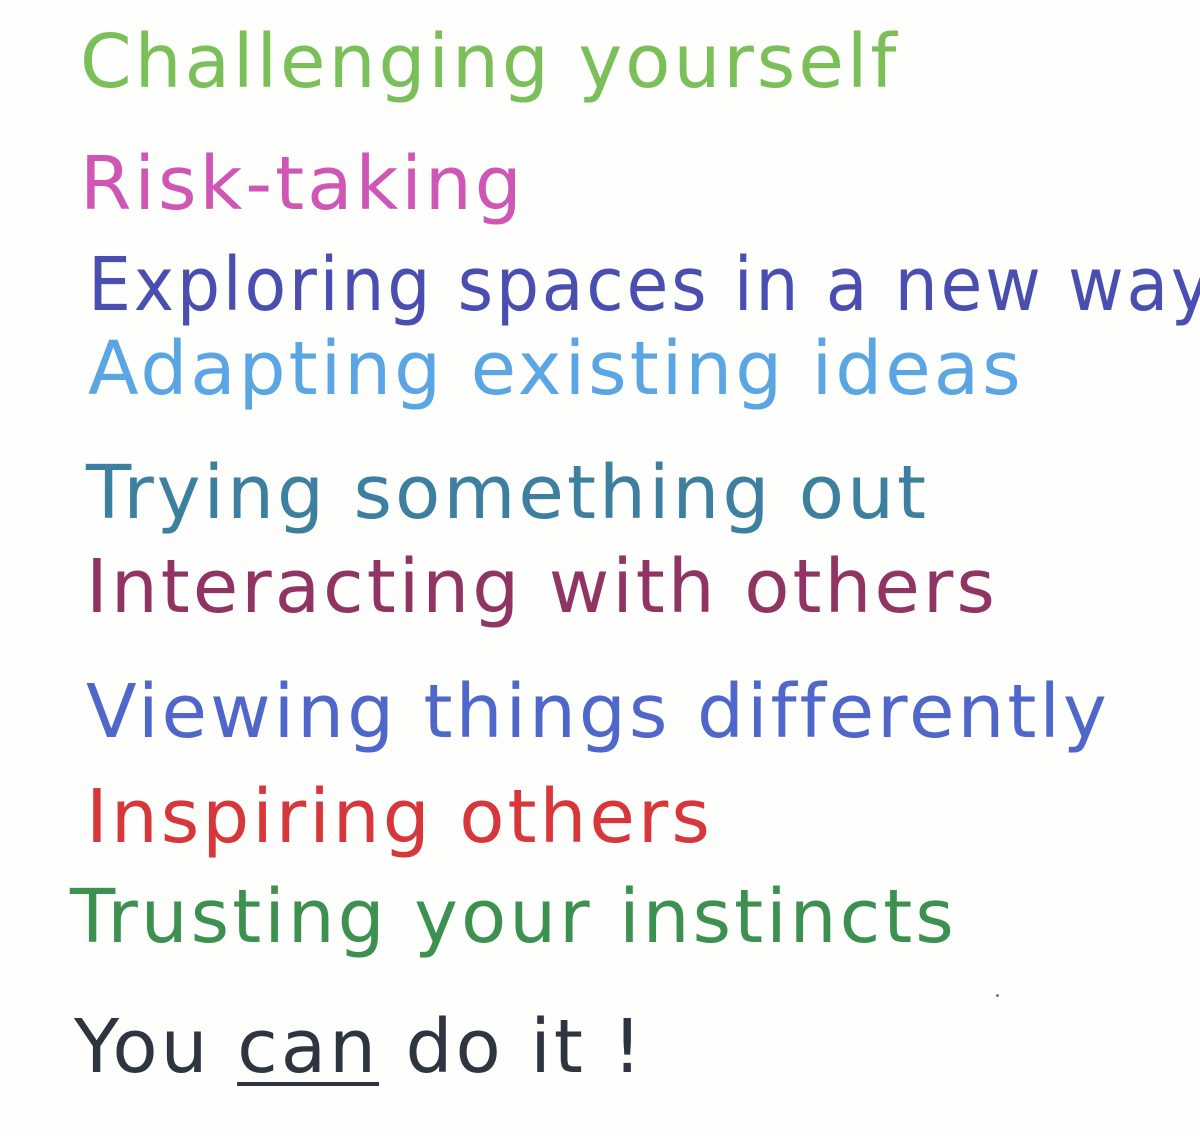 The image size is (1200, 1136). I want to click on line-viewing-things-differently: Viewing things differently, so click(598, 712).